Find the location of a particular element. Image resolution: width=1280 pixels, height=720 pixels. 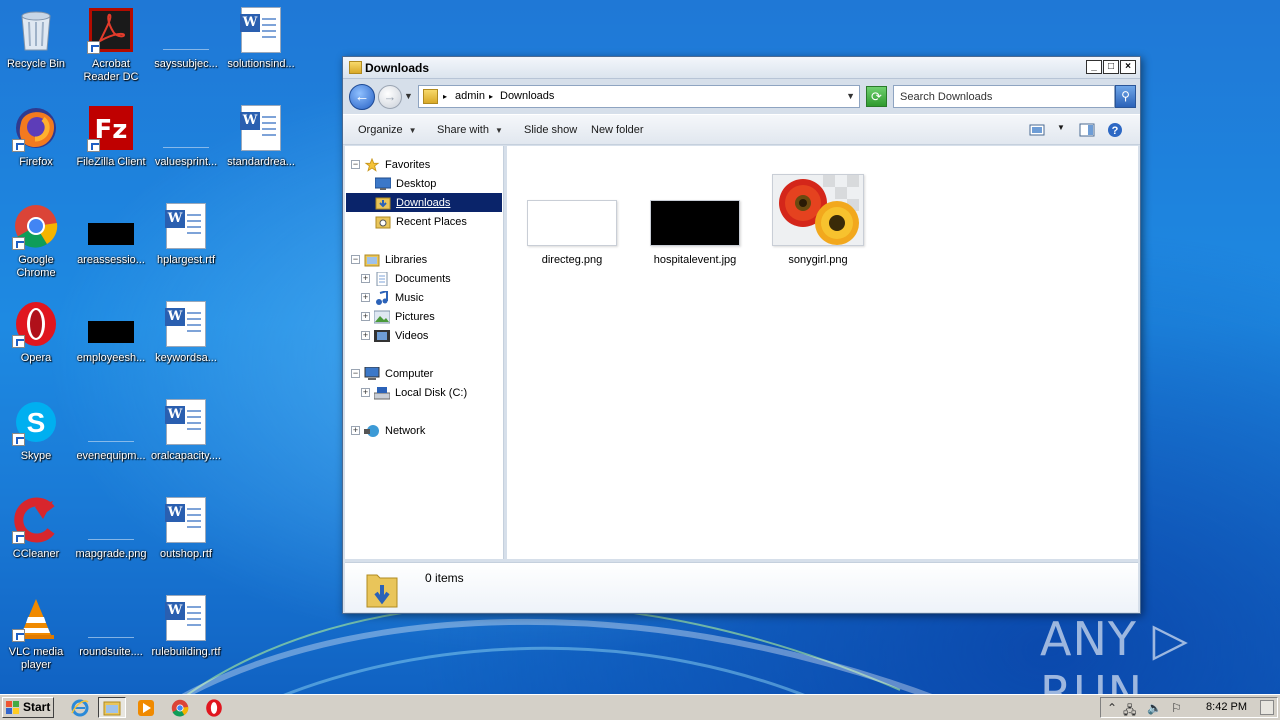

desktop-icon-chrome: Google Chrome is located at coordinates (37, 241).